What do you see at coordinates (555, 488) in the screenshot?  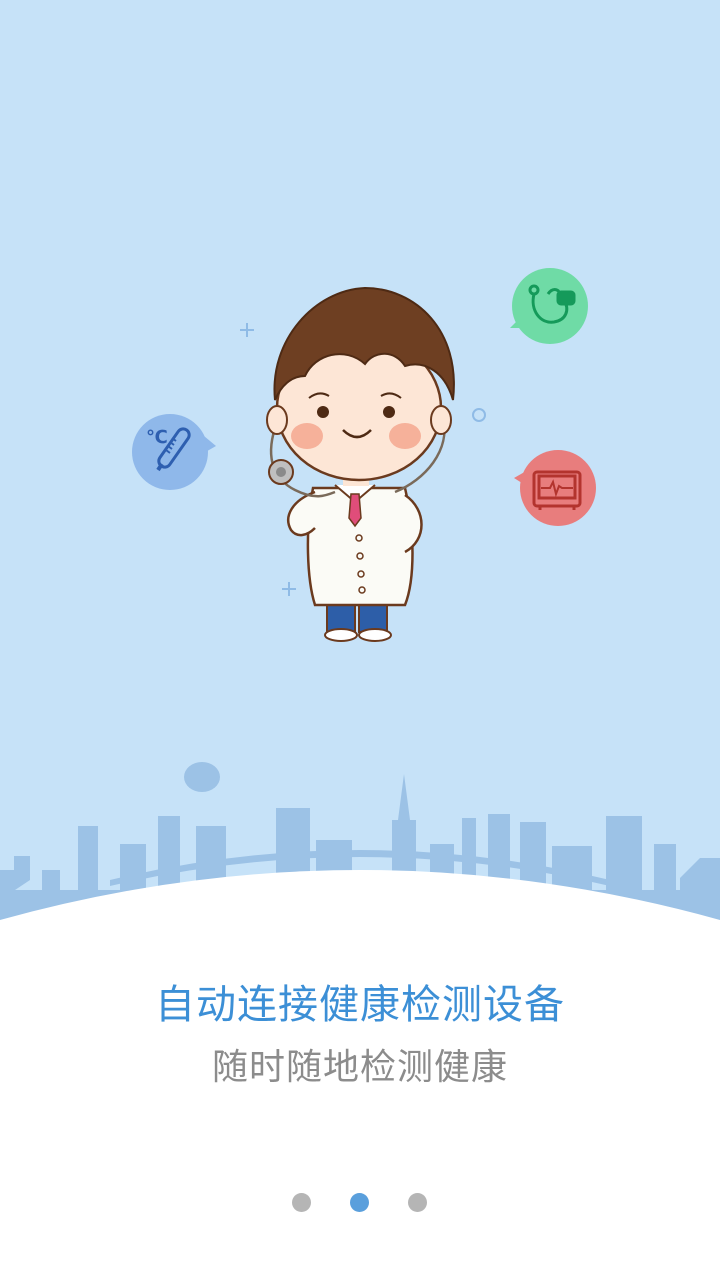 I see `heart-monitor-bubble` at bounding box center [555, 488].